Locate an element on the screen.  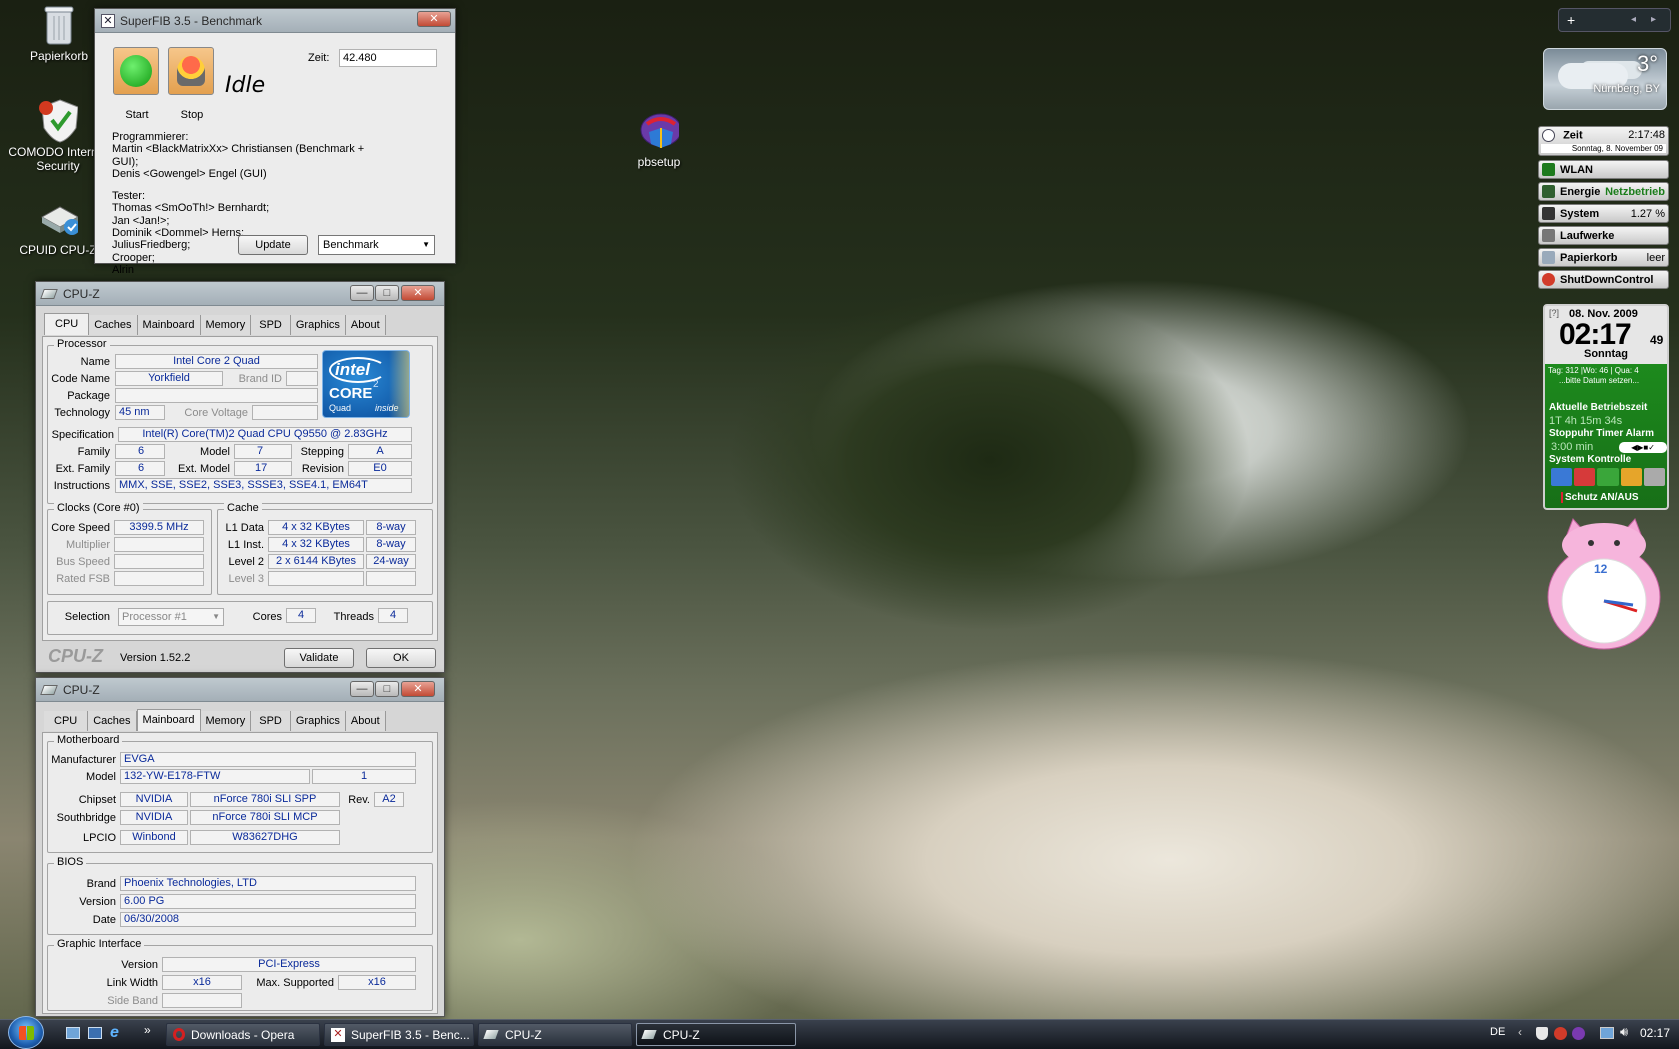
analog-clock-gadget: 12 is located at coordinates (1604, 582).